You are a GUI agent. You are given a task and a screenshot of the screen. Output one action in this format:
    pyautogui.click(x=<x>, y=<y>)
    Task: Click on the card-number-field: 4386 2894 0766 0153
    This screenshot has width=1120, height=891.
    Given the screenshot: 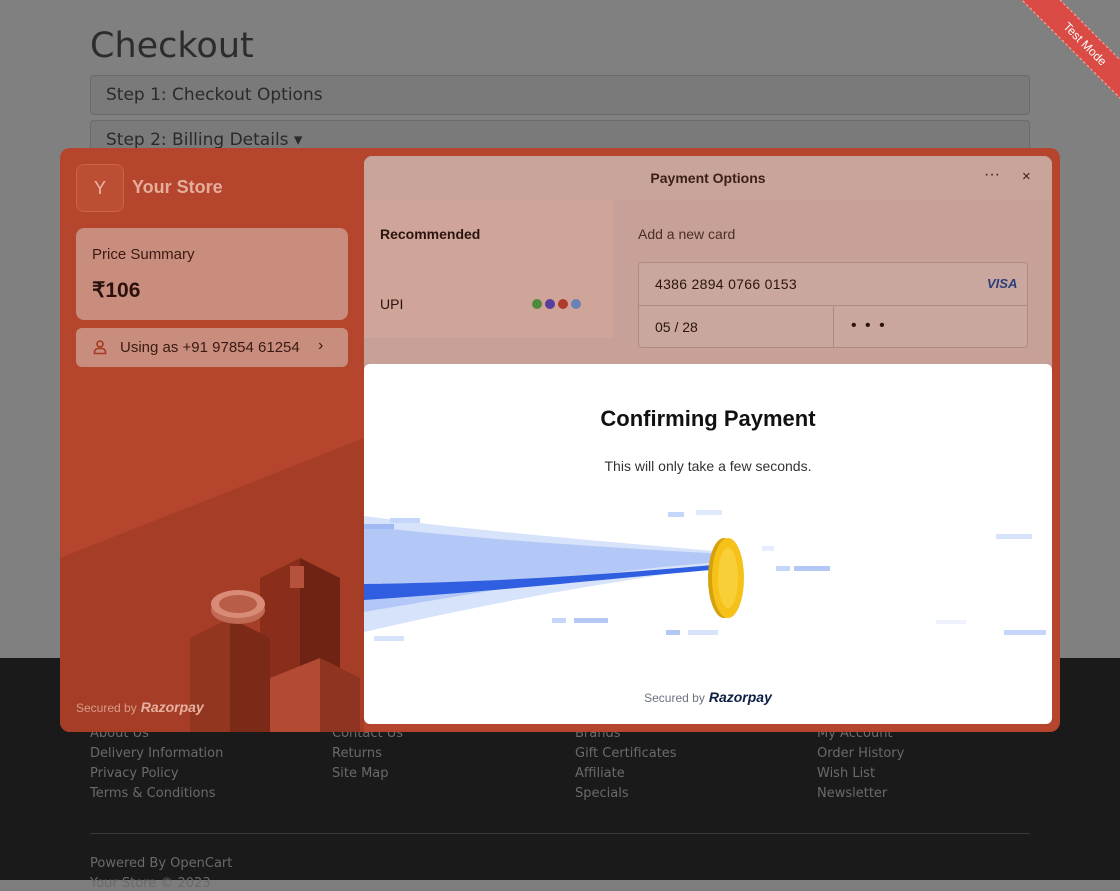 What is the action you would take?
    pyautogui.click(x=726, y=284)
    